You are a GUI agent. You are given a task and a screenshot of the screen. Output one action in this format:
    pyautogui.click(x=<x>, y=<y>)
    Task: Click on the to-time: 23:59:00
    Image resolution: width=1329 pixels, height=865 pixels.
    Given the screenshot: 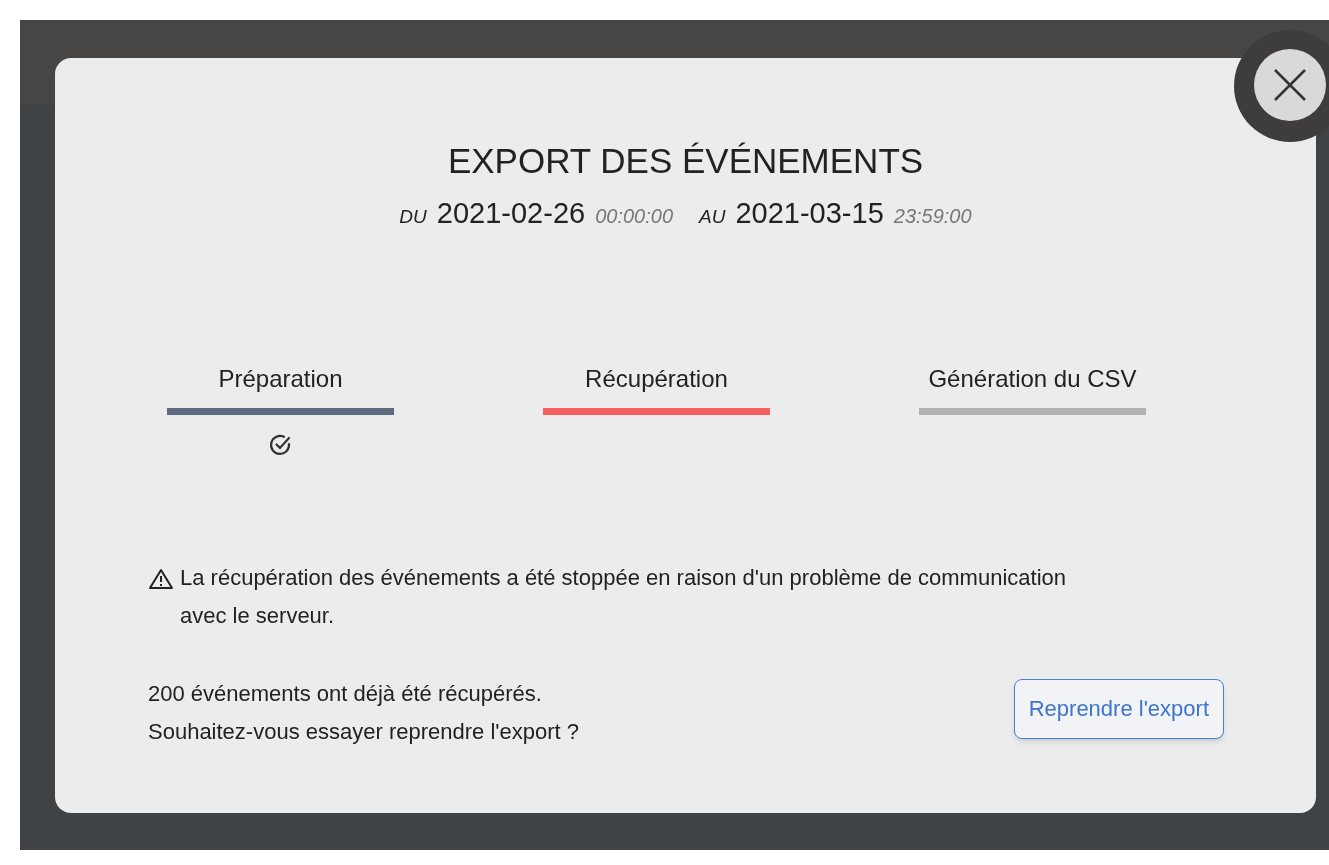 What is the action you would take?
    pyautogui.click(x=932, y=216)
    